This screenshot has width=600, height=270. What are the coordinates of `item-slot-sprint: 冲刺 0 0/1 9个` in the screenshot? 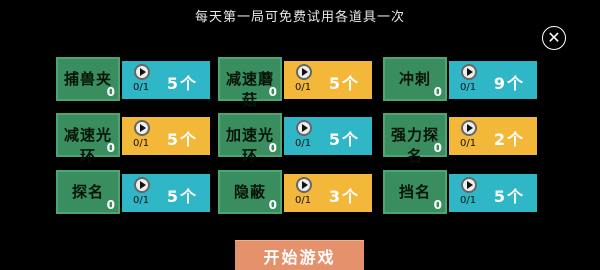 It's located at (474, 80).